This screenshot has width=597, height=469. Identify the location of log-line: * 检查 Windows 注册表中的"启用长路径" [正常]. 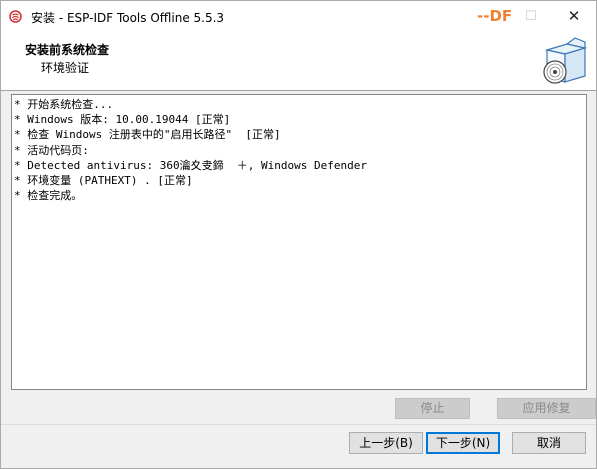
(147, 135).